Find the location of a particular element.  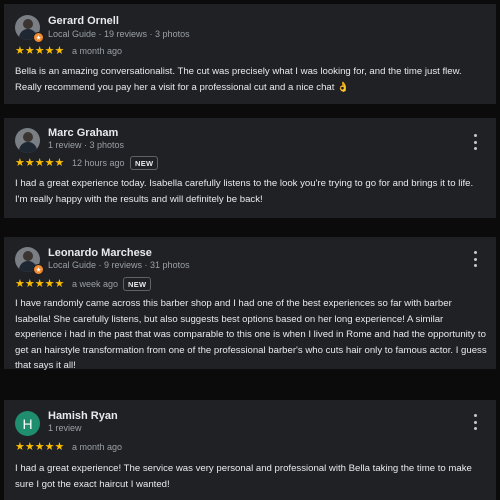

review-time: a week ago is located at coordinates (95, 284).